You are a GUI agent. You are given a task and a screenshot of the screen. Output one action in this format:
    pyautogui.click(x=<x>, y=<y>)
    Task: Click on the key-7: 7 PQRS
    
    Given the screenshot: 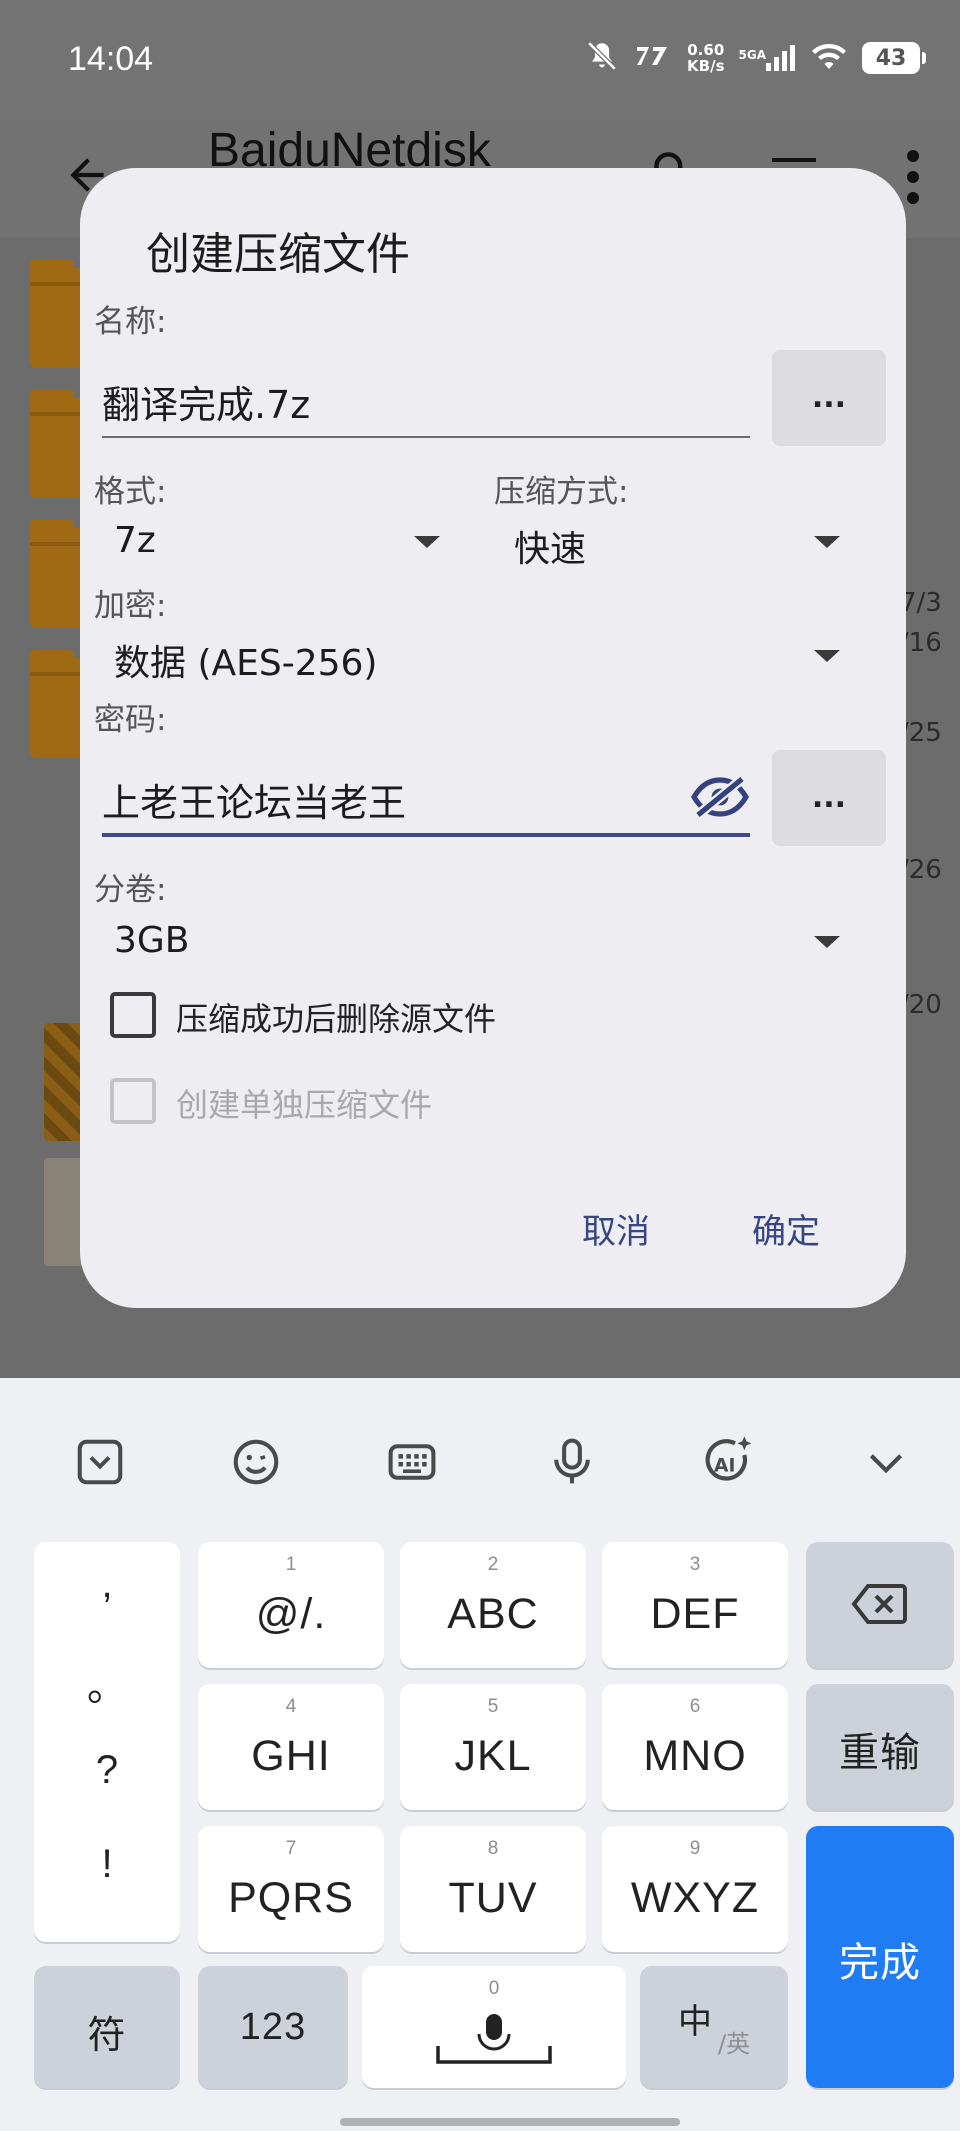 What is the action you would take?
    pyautogui.click(x=291, y=1889)
    